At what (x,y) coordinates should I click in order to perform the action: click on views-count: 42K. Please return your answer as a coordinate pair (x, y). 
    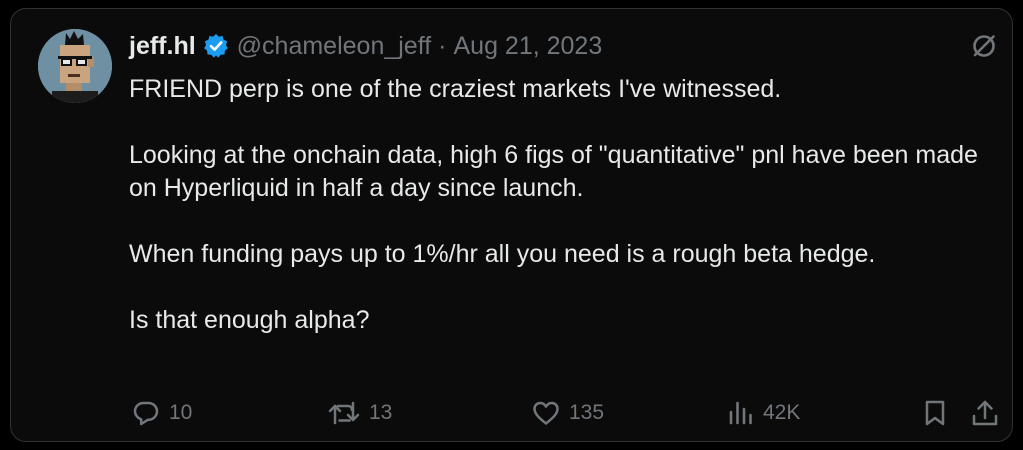
    Looking at the image, I should click on (782, 412).